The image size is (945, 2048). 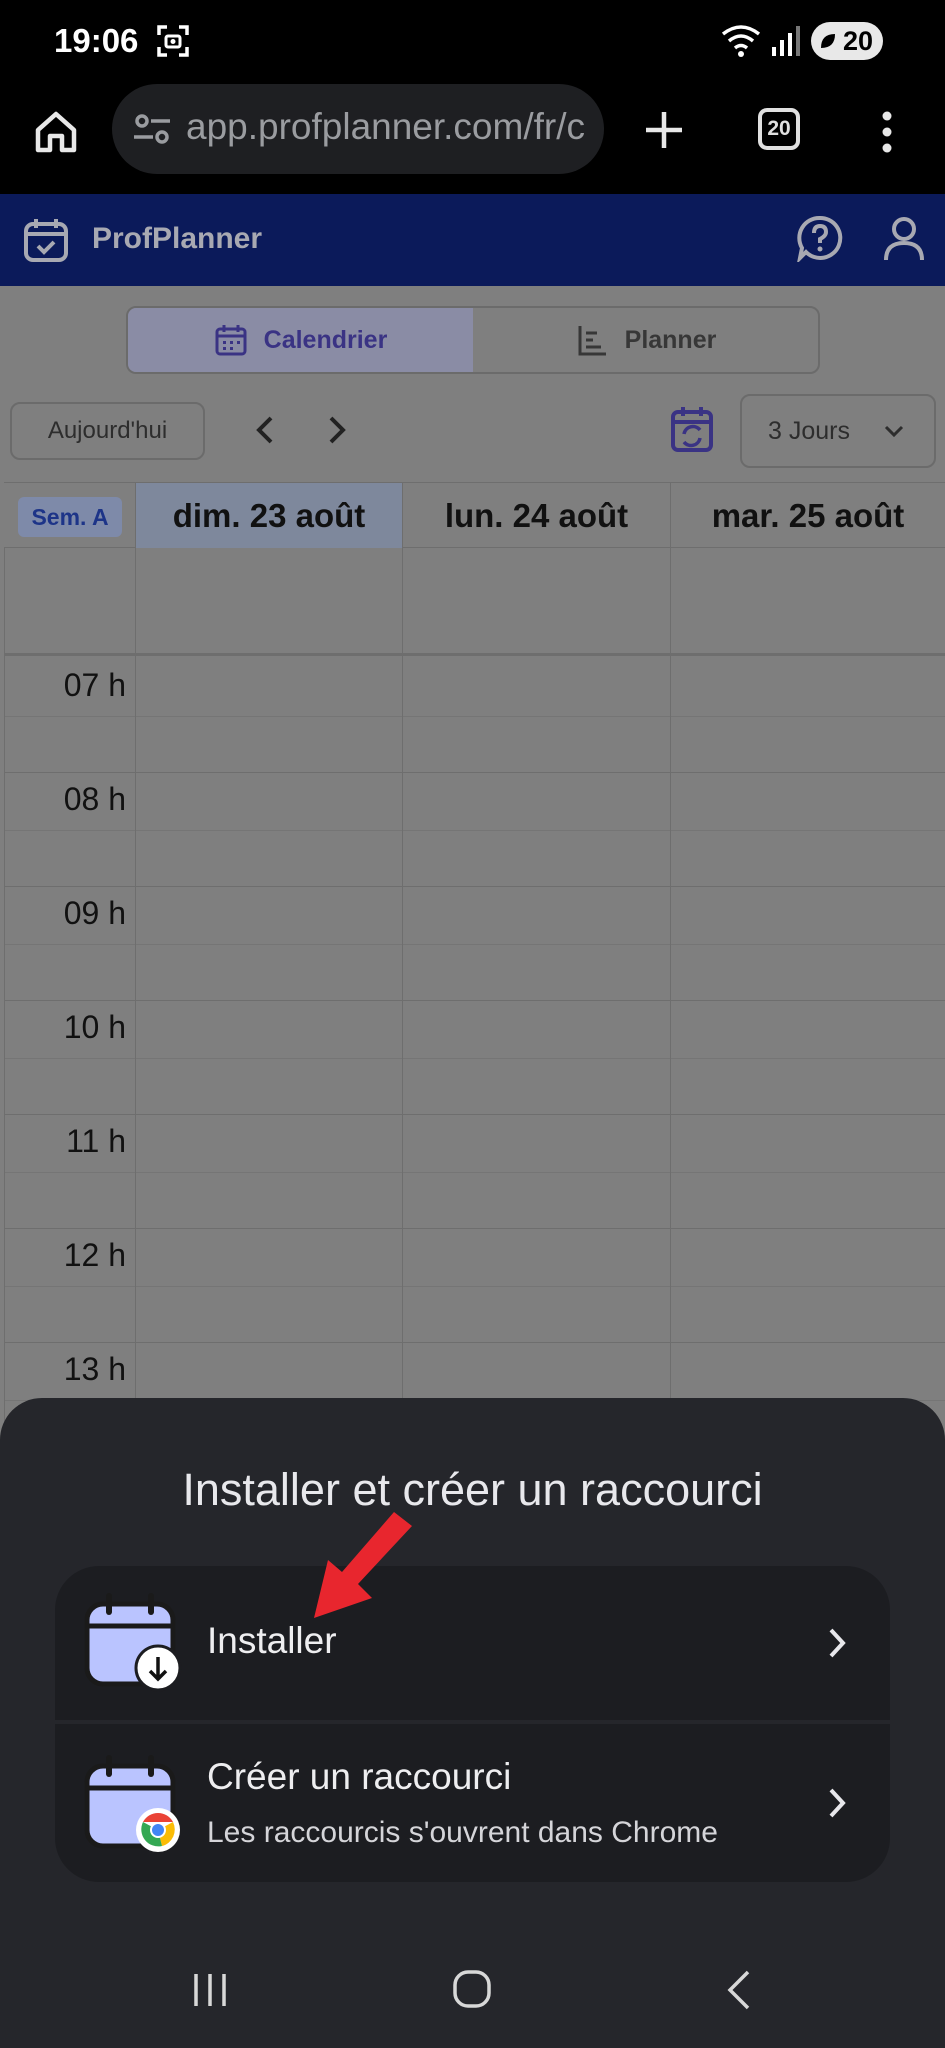 What do you see at coordinates (592, 341) in the screenshot?
I see `planner-icon` at bounding box center [592, 341].